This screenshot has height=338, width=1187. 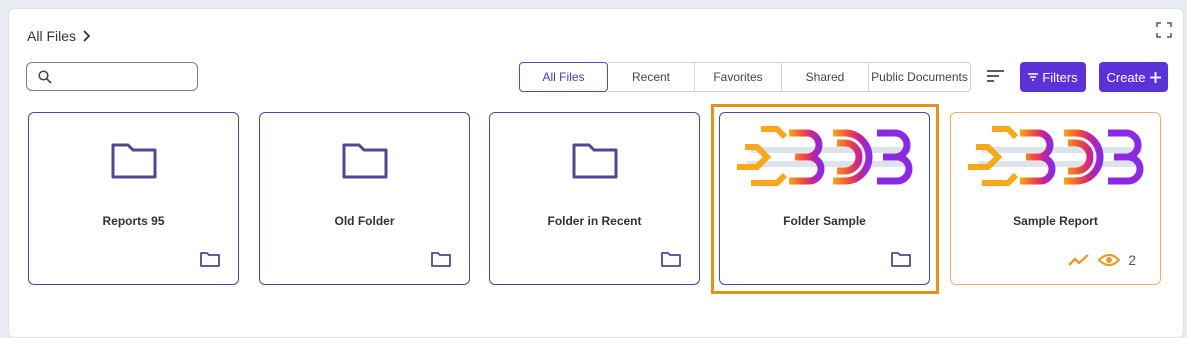 I want to click on create-label: Create, so click(x=1126, y=77).